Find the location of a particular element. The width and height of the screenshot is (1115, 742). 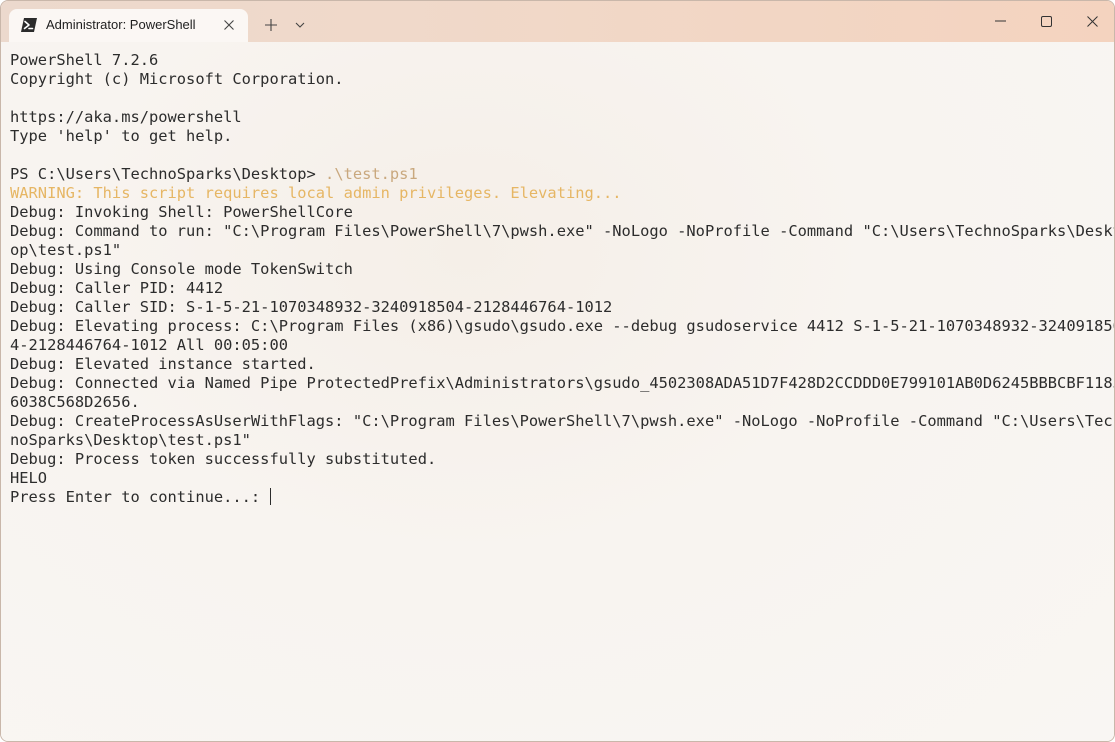

close-tab-button is located at coordinates (229, 25).